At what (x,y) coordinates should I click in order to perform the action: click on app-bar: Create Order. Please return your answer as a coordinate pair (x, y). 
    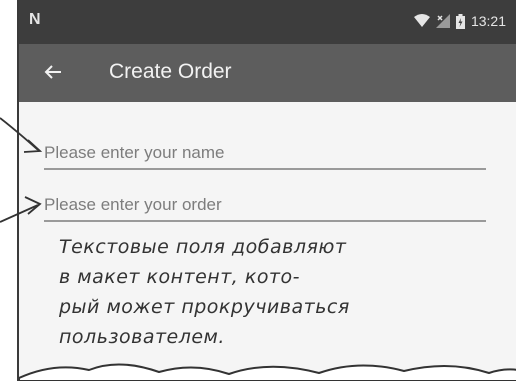
    Looking at the image, I should click on (267, 73).